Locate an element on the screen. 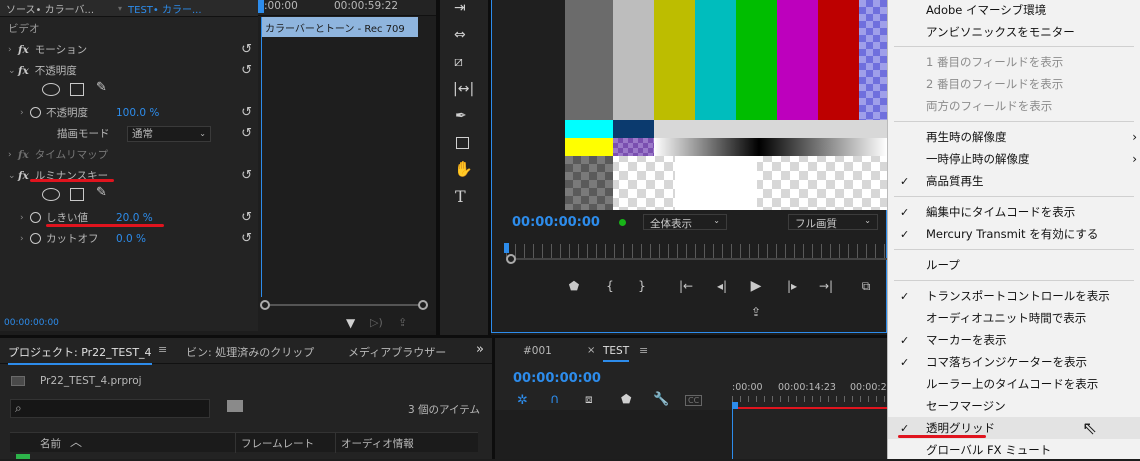 The height and width of the screenshot is (461, 1140). zoom-scrollbar is located at coordinates (344, 305).